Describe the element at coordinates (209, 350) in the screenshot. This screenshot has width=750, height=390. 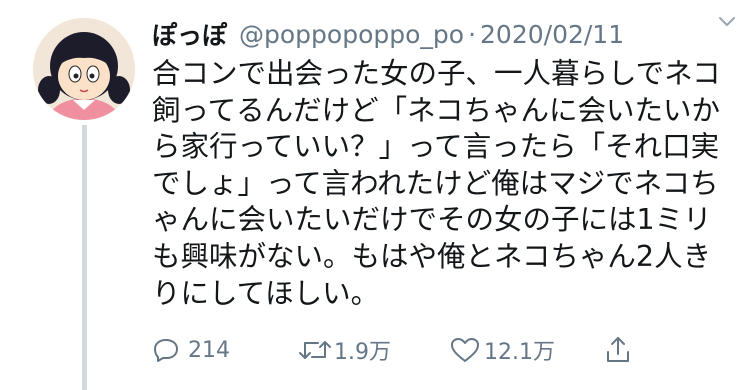
I see `reply-count: 214` at that location.